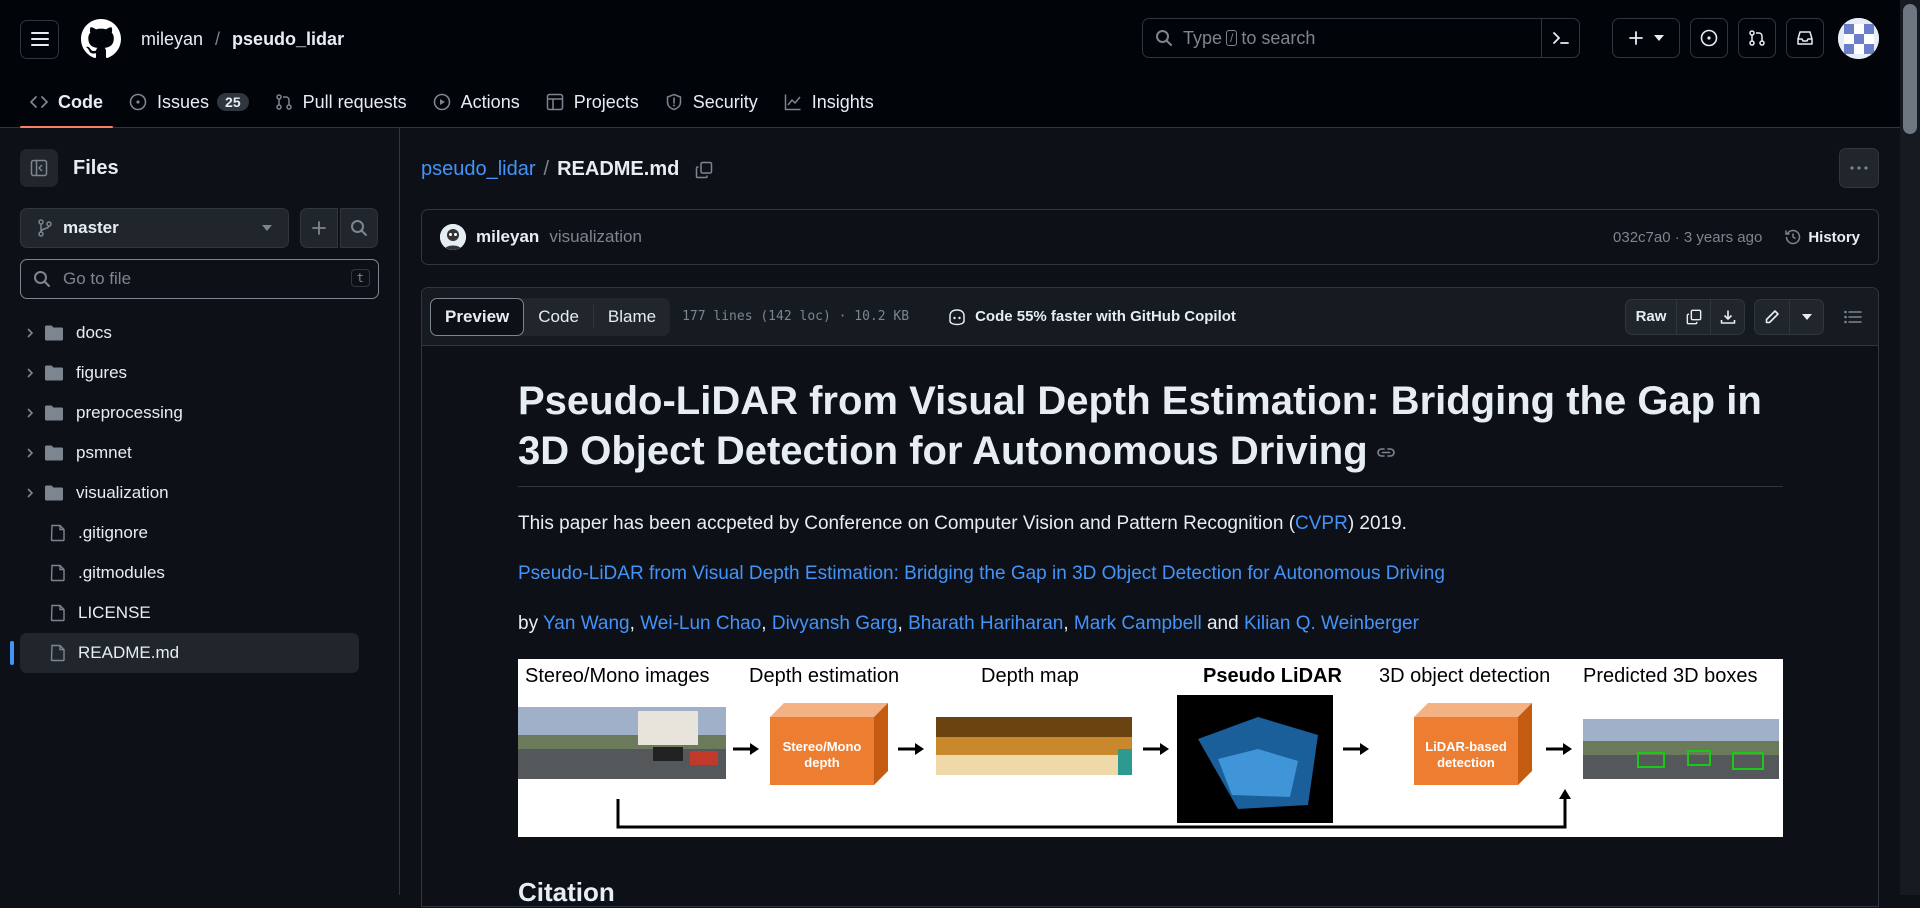 The height and width of the screenshot is (908, 1920). What do you see at coordinates (189, 333) in the screenshot?
I see `tree-item-docs: docs` at bounding box center [189, 333].